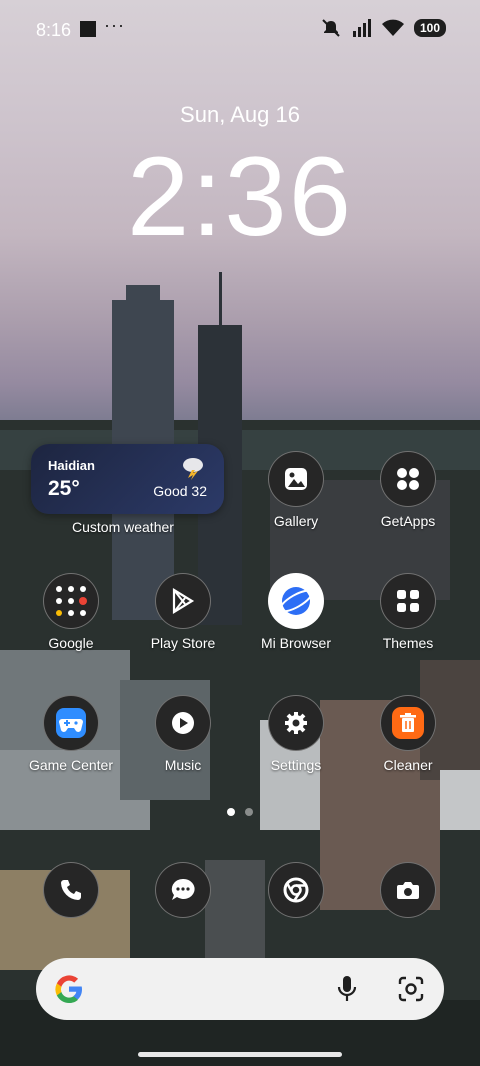  What do you see at coordinates (249, 812) in the screenshot?
I see `page-dot` at bounding box center [249, 812].